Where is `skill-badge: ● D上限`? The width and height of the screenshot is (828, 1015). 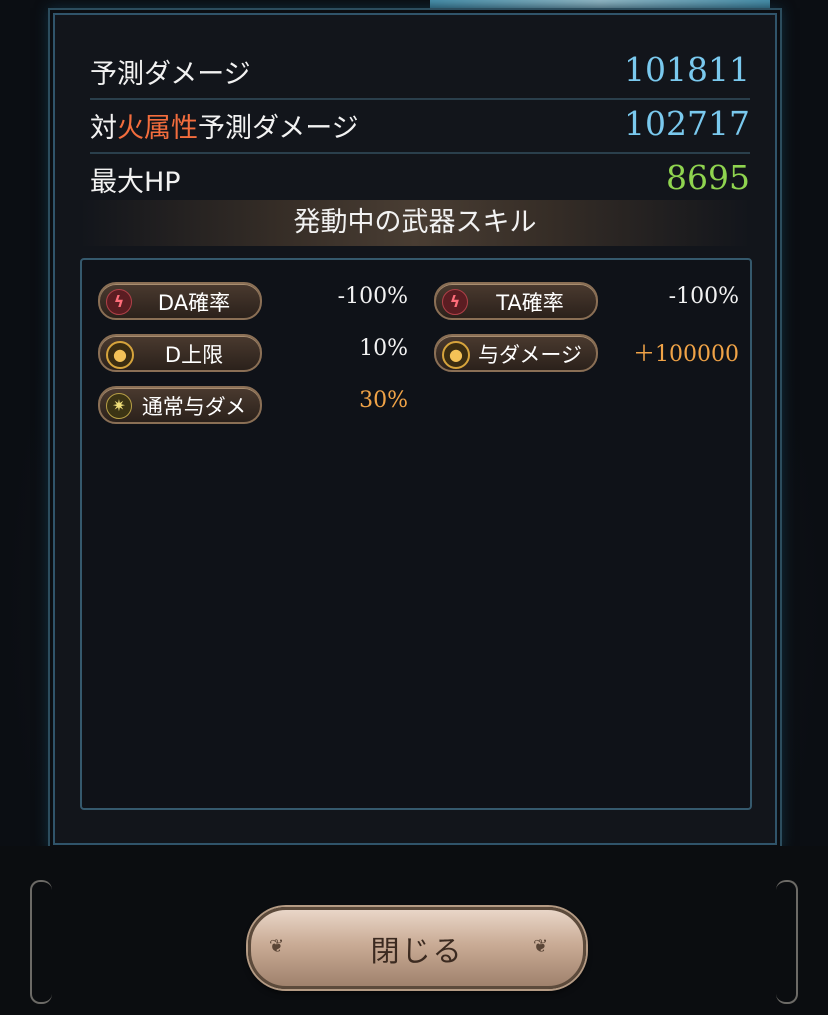
skill-badge: ● D上限 is located at coordinates (180, 353).